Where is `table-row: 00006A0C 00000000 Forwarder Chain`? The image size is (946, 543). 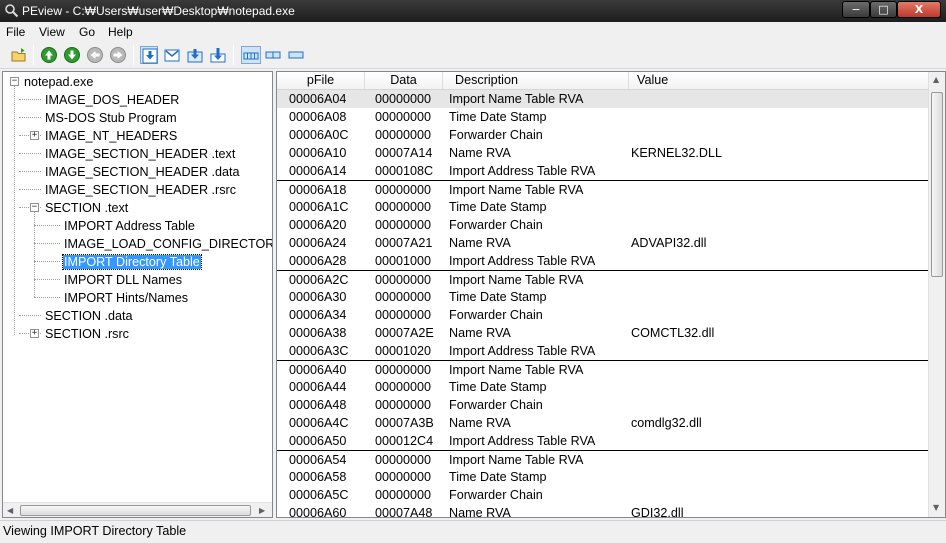 table-row: 00006A0C 00000000 Forwarder Chain is located at coordinates (603, 135).